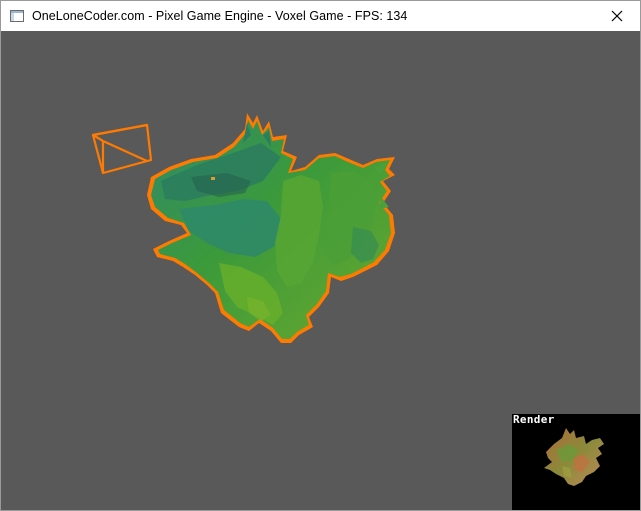 The height and width of the screenshot is (511, 641). Describe the element at coordinates (534, 419) in the screenshot. I see `render-label: Render` at that location.